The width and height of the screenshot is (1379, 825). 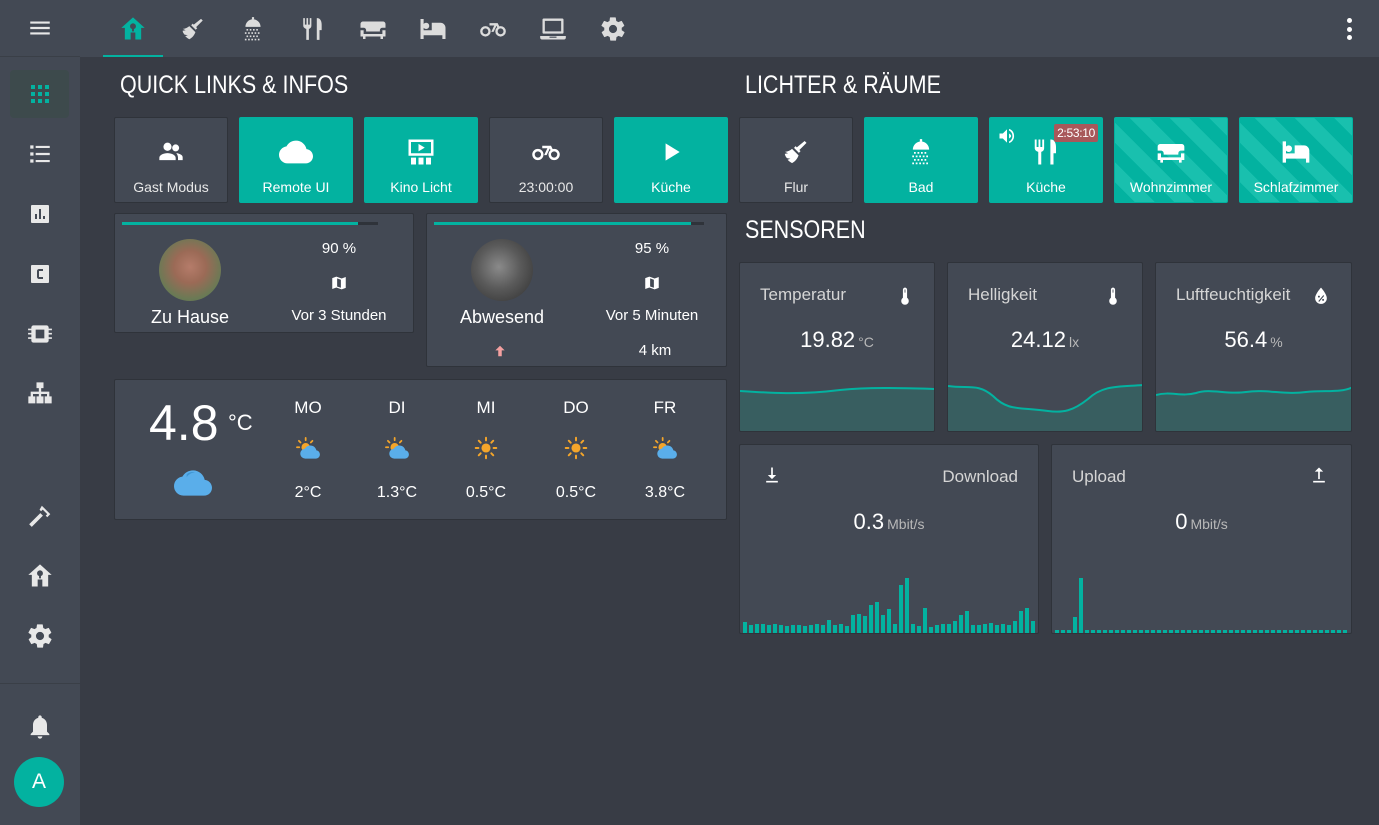 I want to click on sun-cloud-icon, so click(x=397, y=449).